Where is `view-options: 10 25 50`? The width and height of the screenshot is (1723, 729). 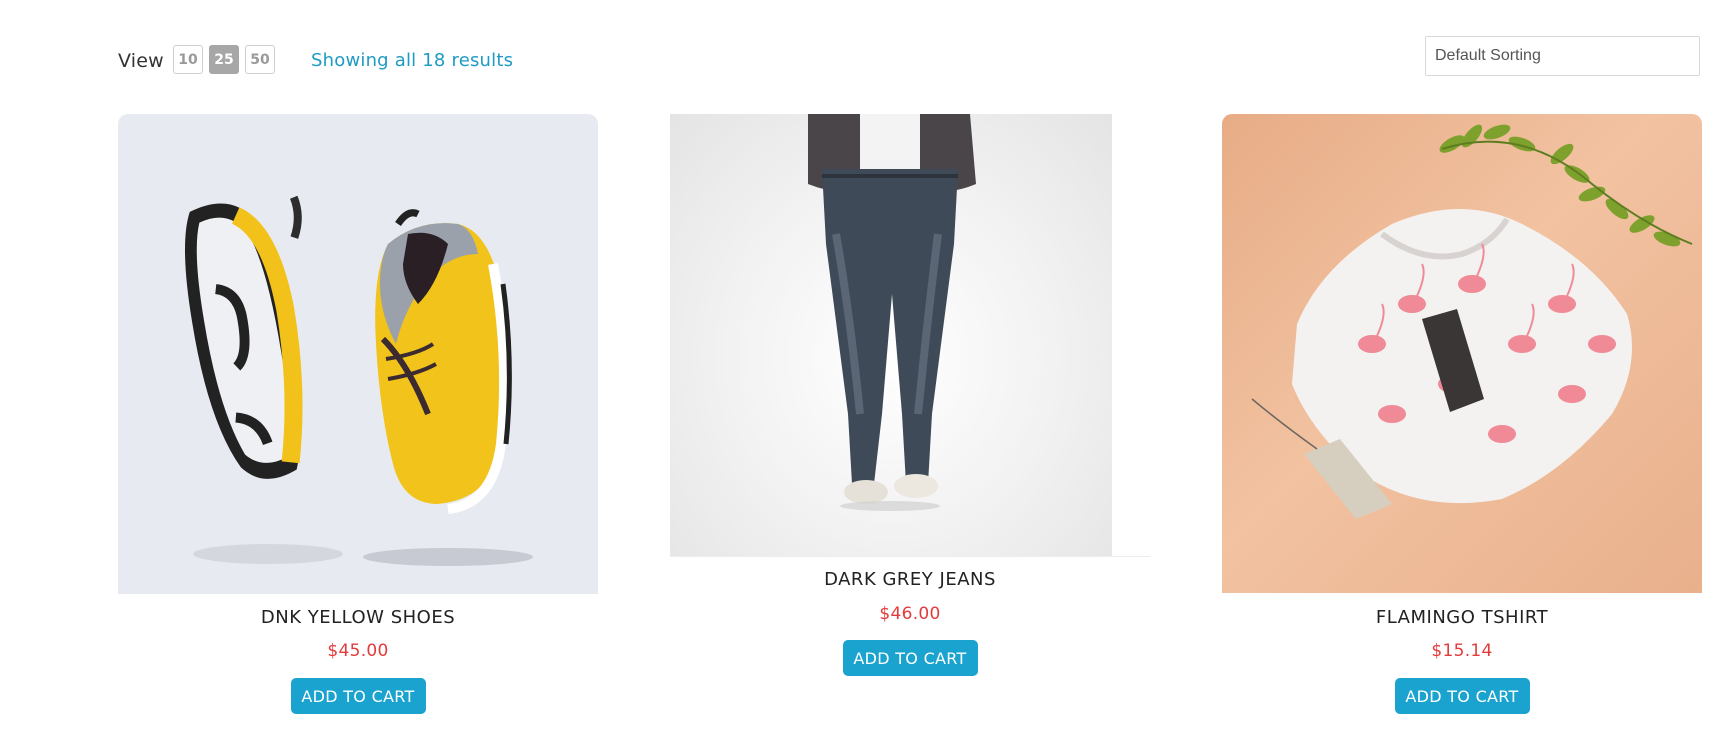 view-options: 10 25 50 is located at coordinates (224, 59).